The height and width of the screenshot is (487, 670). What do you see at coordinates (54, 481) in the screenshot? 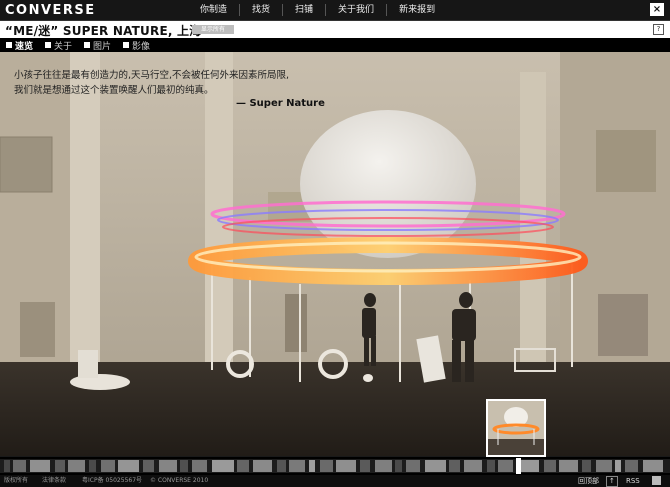
I see `footer-legal-link: 法律条款` at bounding box center [54, 481].